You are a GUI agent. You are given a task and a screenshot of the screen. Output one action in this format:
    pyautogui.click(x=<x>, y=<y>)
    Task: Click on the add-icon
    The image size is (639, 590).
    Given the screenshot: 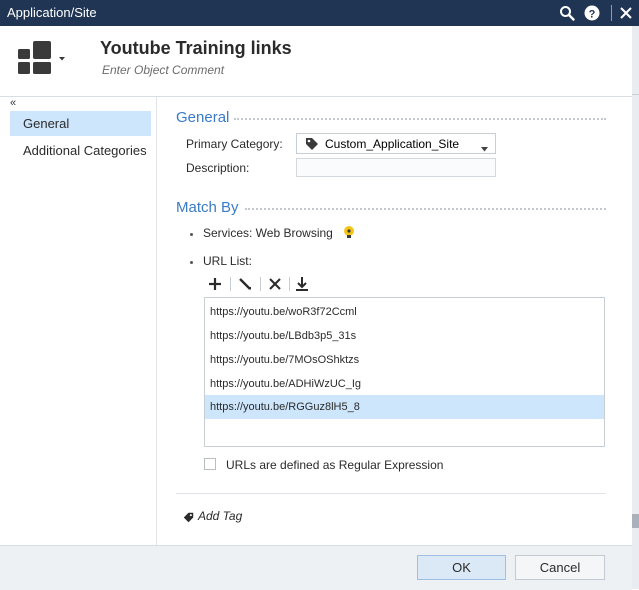 What is the action you would take?
    pyautogui.click(x=215, y=284)
    